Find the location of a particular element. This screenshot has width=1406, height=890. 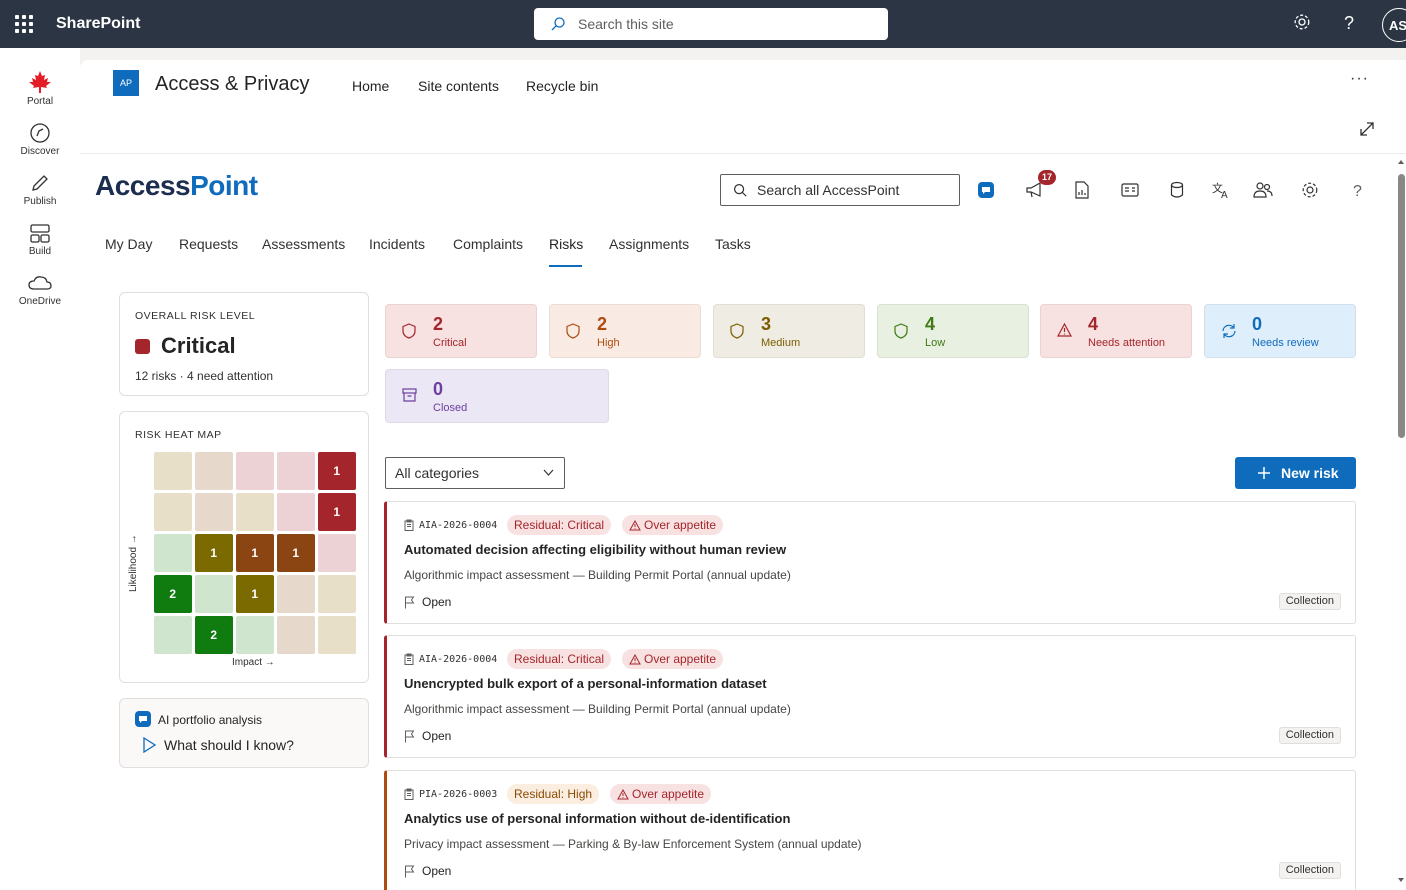

rail-item-build: Build is located at coordinates (40, 239).